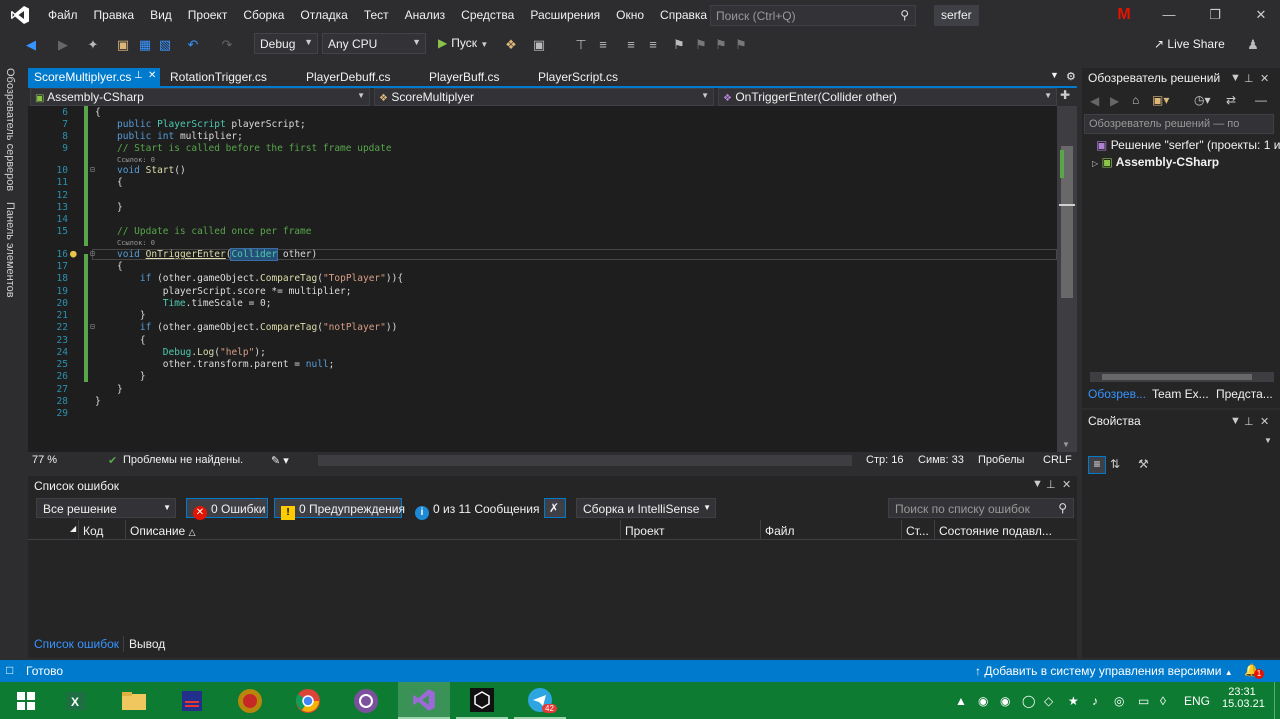  Describe the element at coordinates (981, 508) in the screenshot. I see `error-search-input: Поиск по списку ошибок ⚲` at that location.